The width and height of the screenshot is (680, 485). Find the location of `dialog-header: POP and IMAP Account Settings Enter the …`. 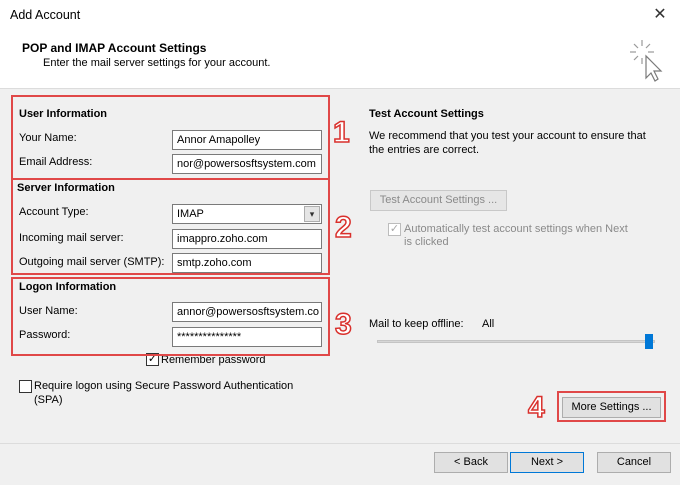

dialog-header: POP and IMAP Account Settings Enter the … is located at coordinates (340, 60).